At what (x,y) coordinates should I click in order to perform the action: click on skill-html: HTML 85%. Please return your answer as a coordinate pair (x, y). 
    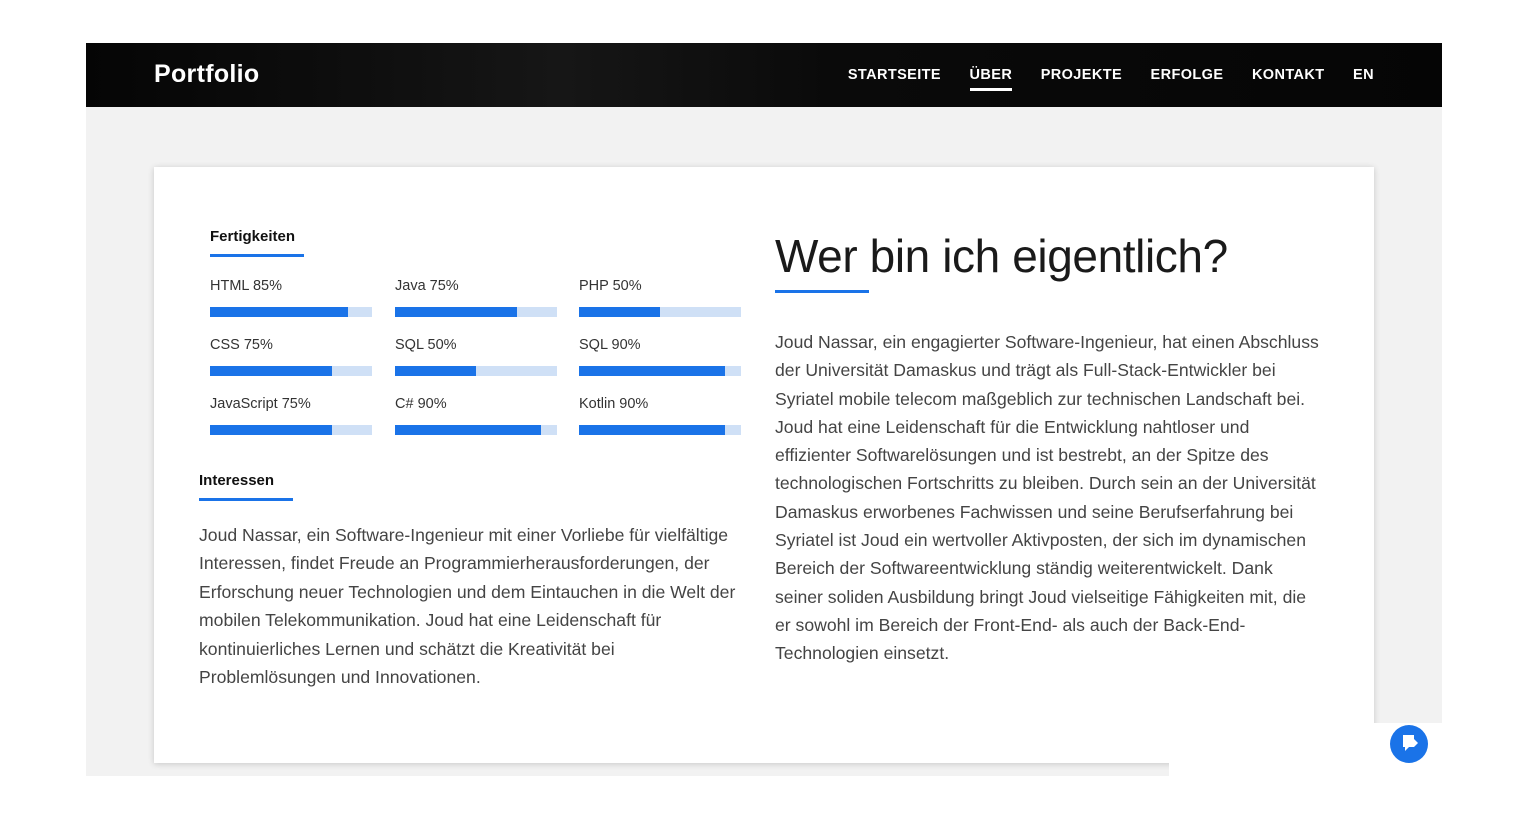
    Looking at the image, I should click on (291, 297).